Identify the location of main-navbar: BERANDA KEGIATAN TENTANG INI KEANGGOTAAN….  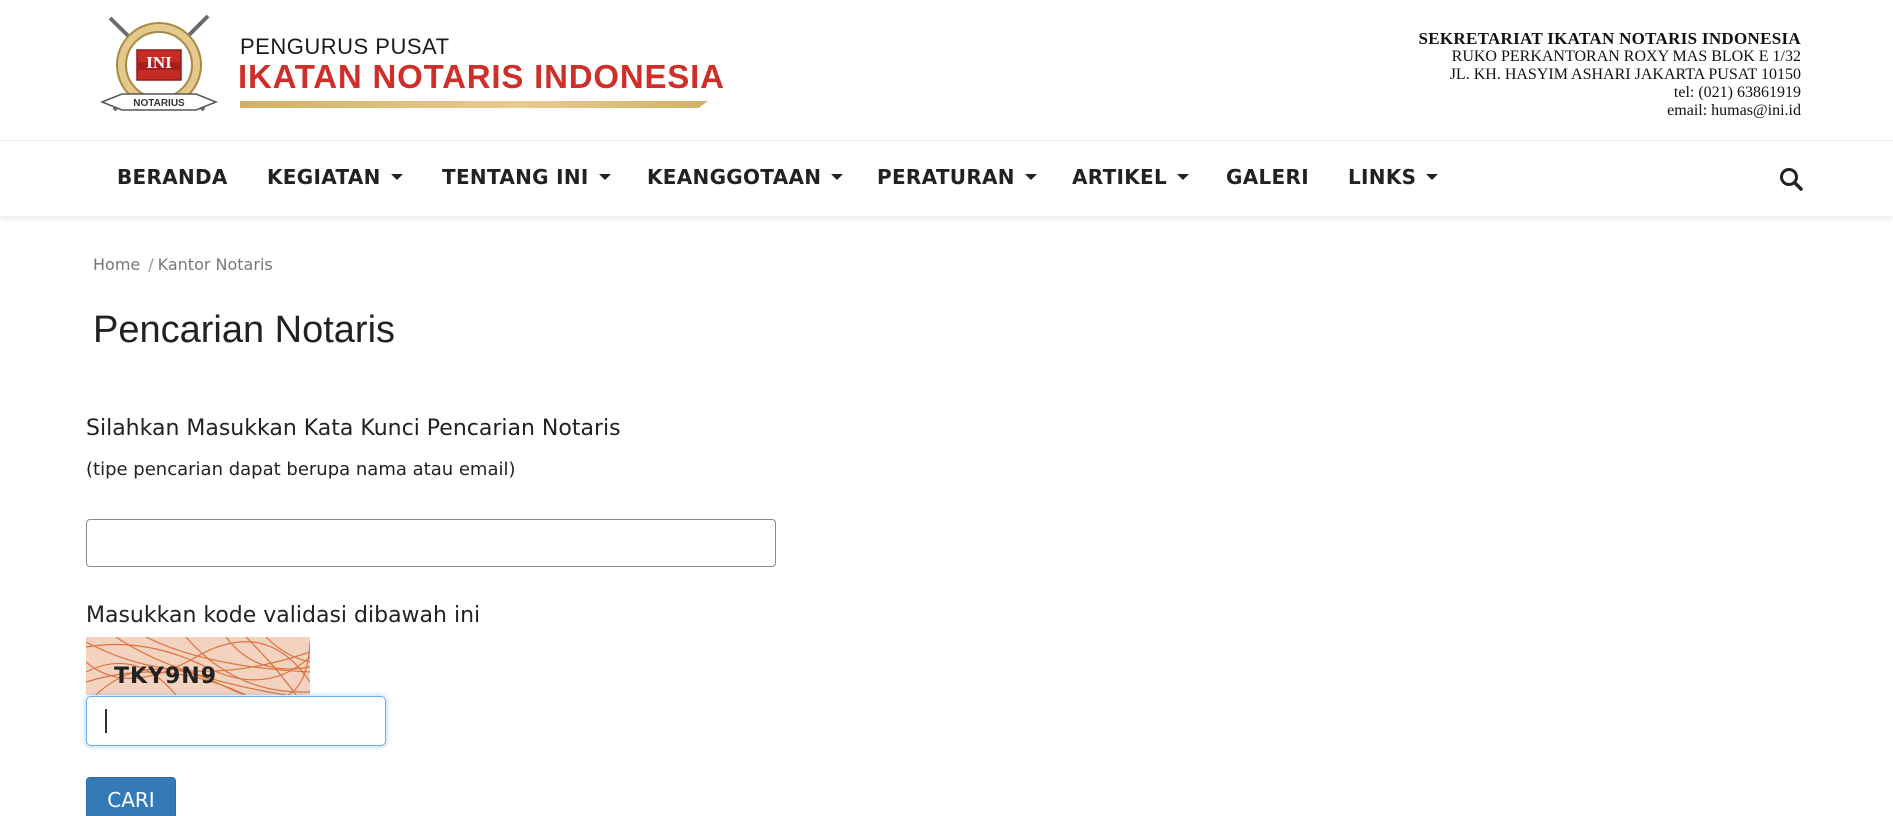
(946, 178).